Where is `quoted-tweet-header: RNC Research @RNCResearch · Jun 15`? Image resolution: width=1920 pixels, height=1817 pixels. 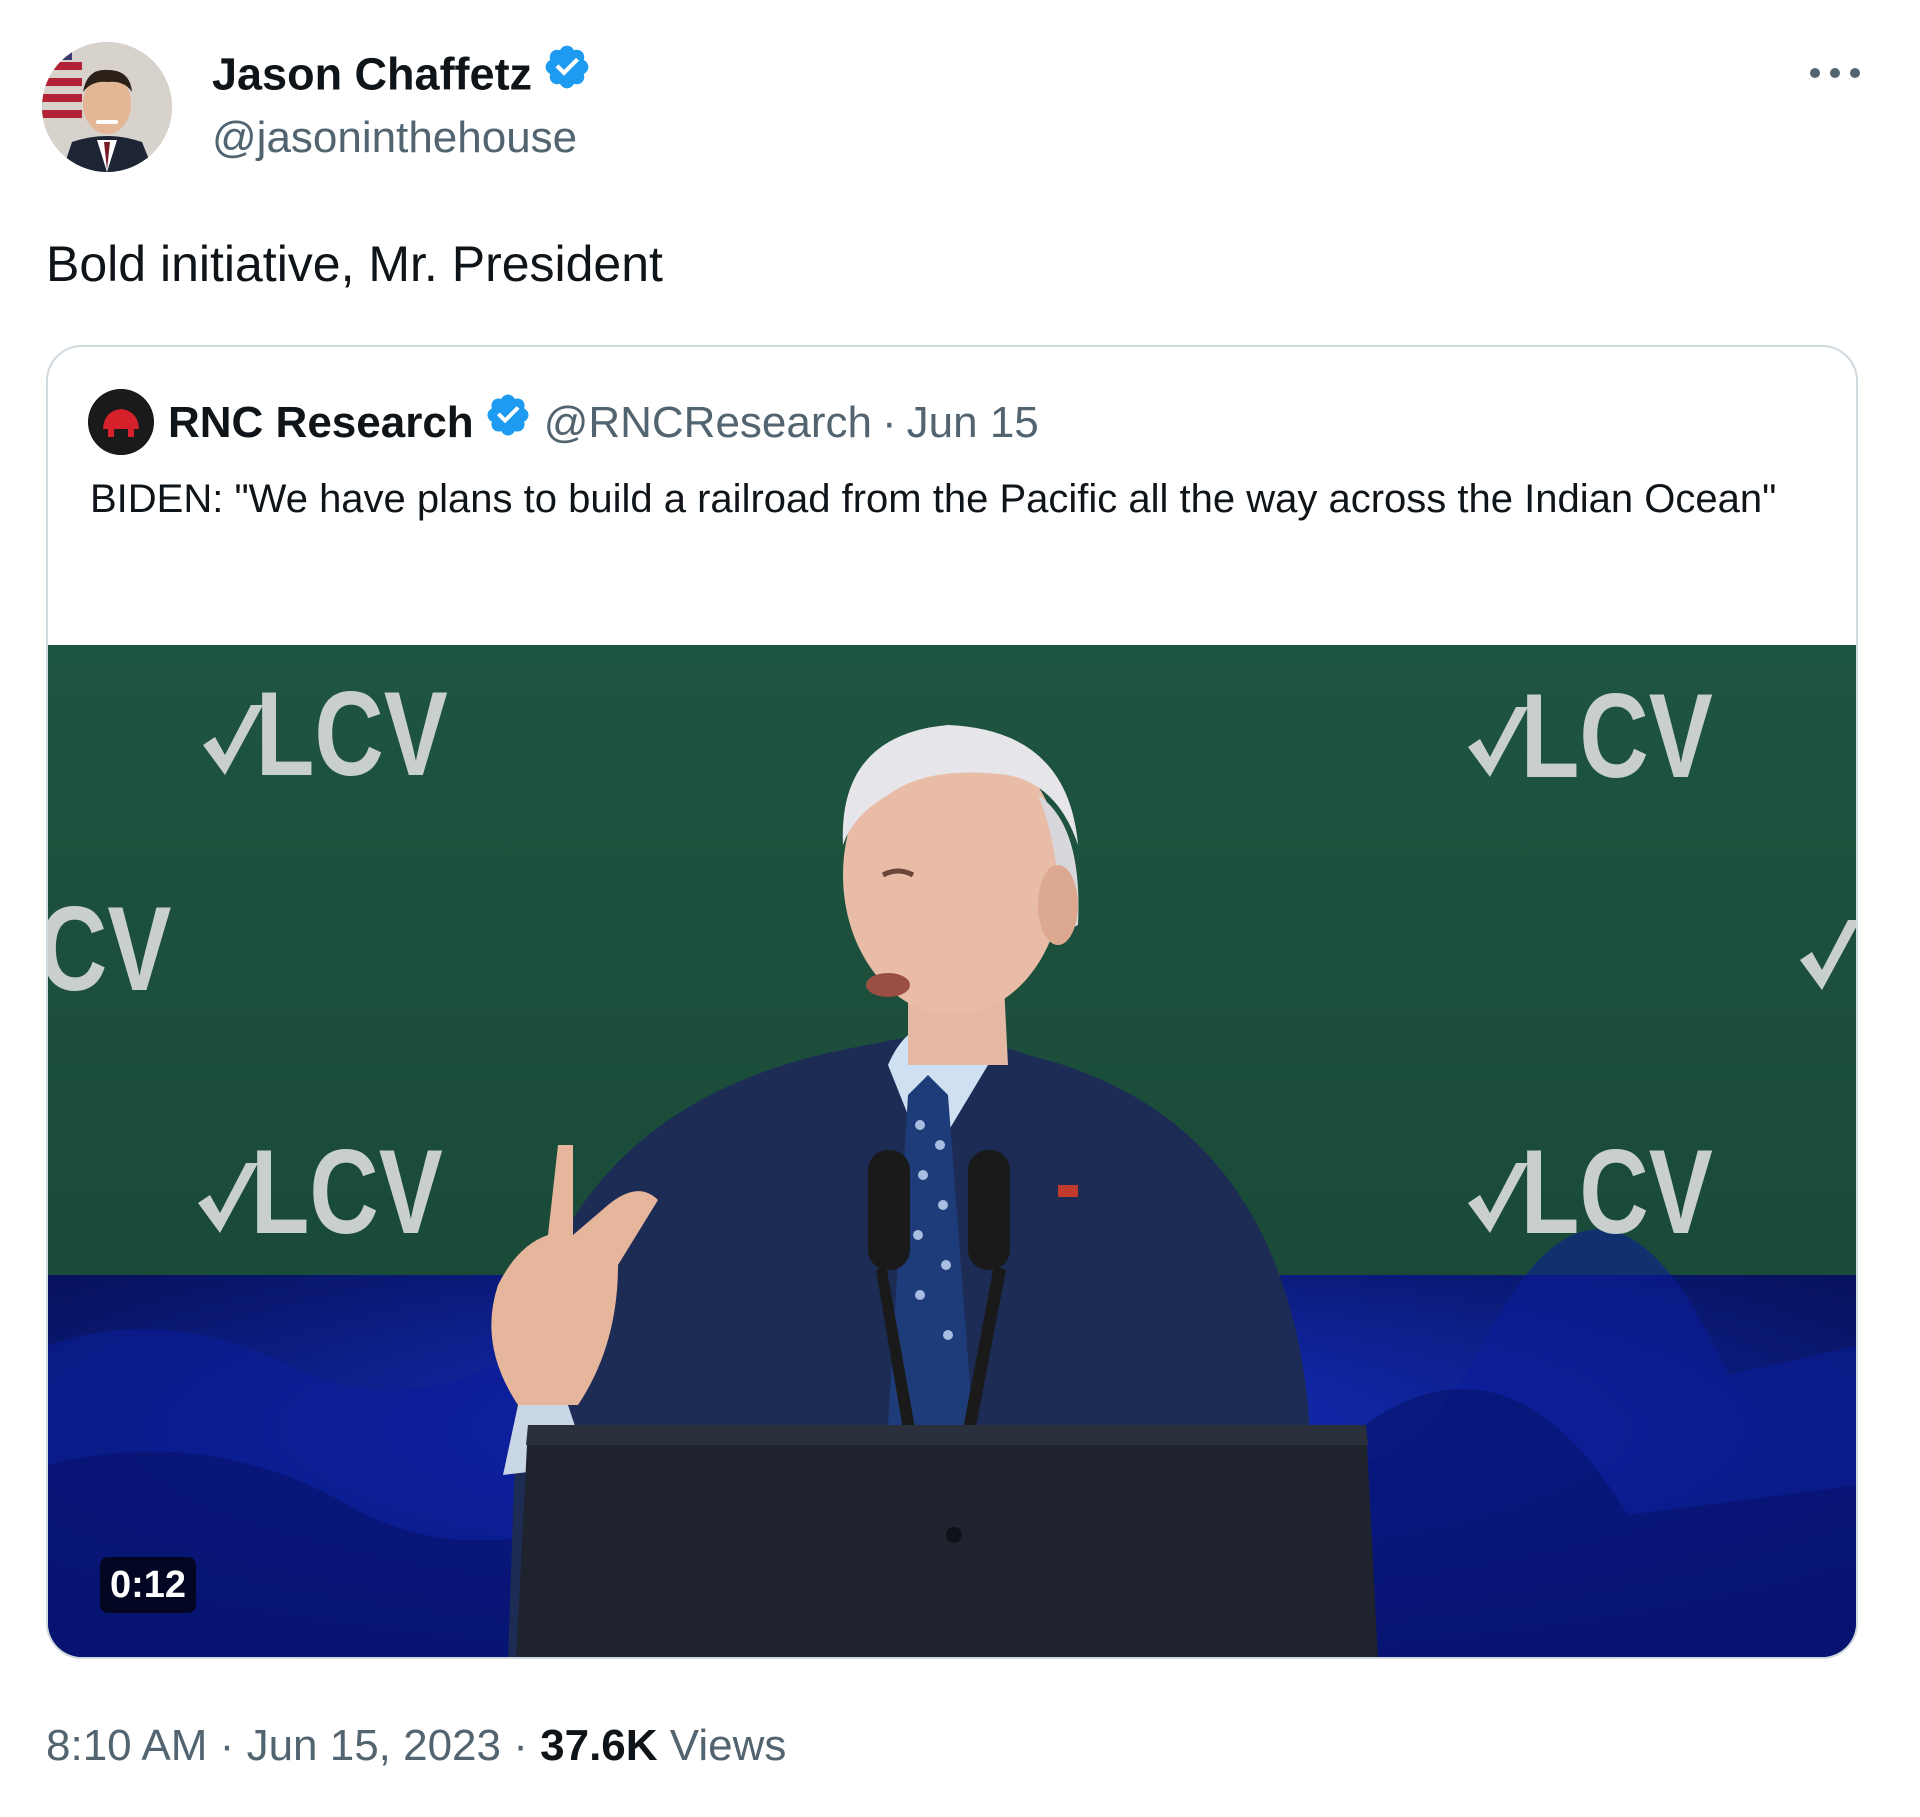
quoted-tweet-header: RNC Research @RNCResearch · Jun 15 is located at coordinates (603, 423).